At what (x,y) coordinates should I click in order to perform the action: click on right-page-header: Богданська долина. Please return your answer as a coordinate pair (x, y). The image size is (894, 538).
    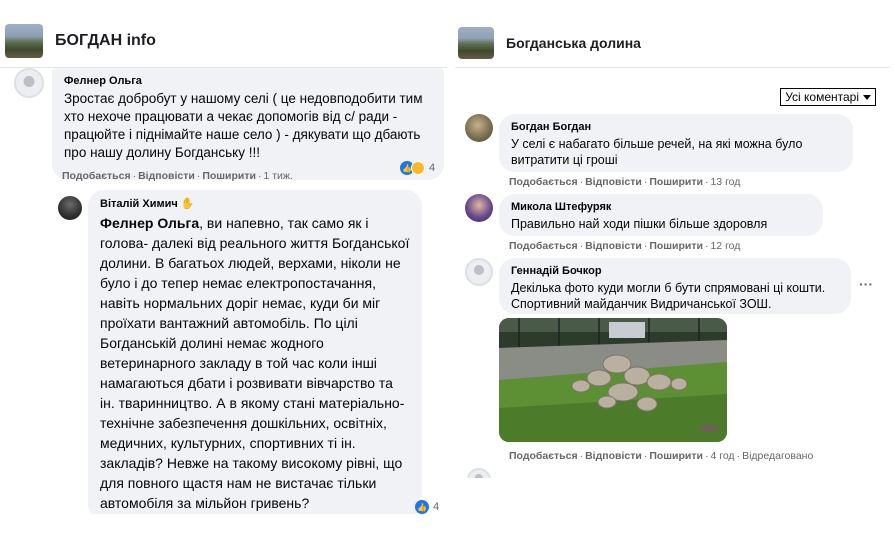
    Looking at the image, I should click on (672, 43).